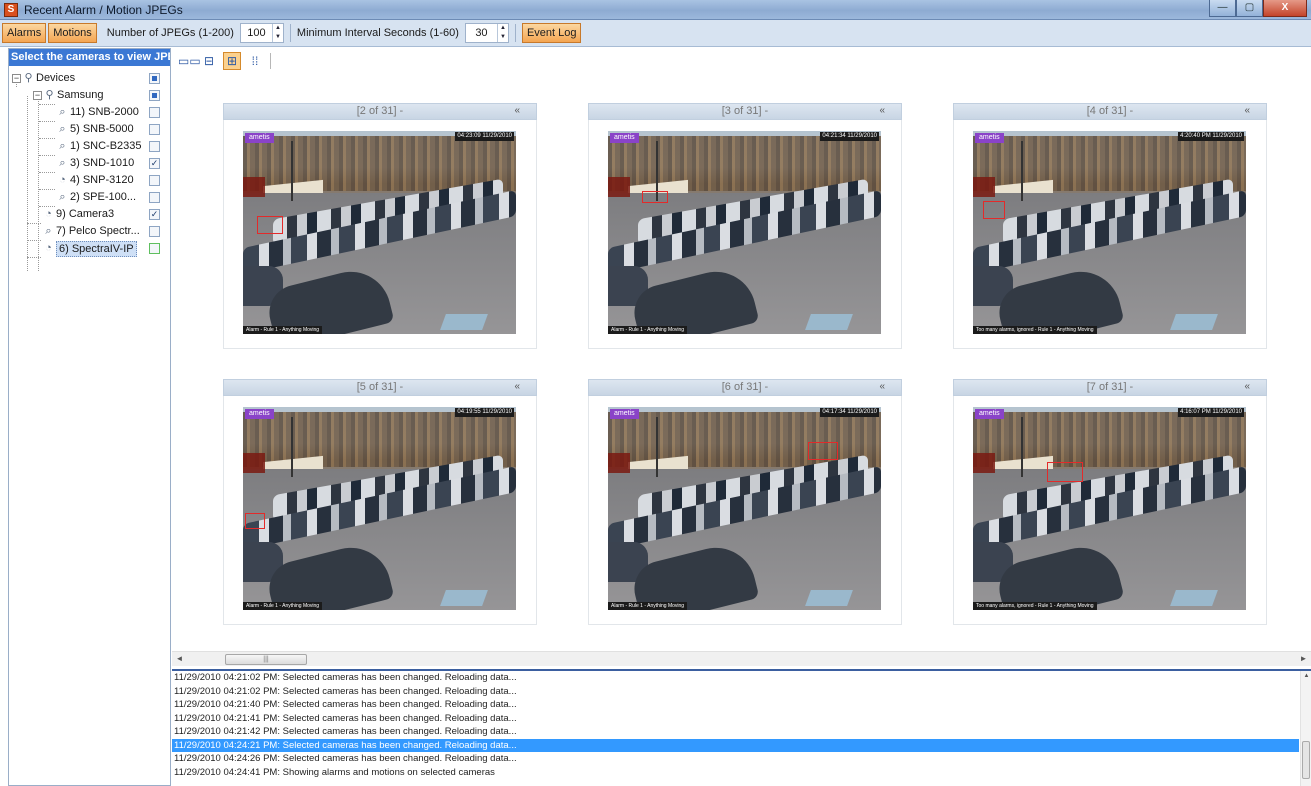 This screenshot has height=786, width=1311. I want to click on num-jpegs-value: 100, so click(256, 33).